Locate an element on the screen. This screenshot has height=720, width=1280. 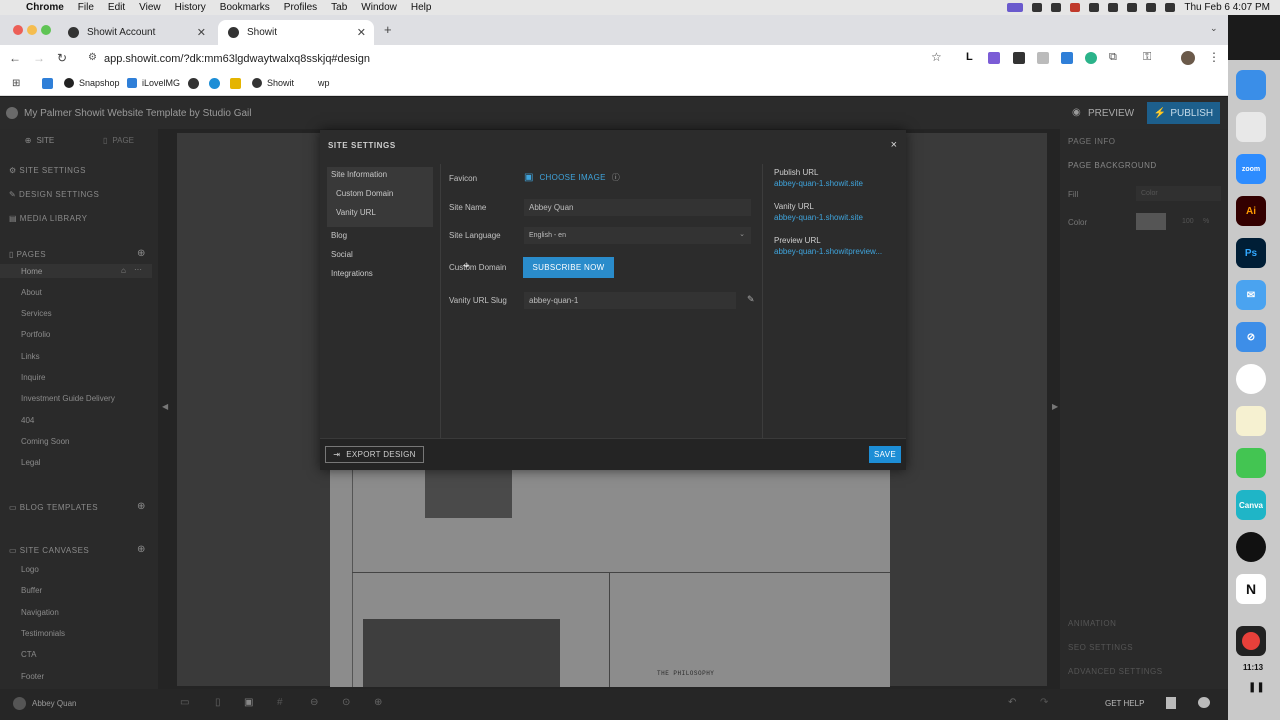
menubar-clock: Thu Feb 6 4:07 PM is located at coordinates (1227, 7).